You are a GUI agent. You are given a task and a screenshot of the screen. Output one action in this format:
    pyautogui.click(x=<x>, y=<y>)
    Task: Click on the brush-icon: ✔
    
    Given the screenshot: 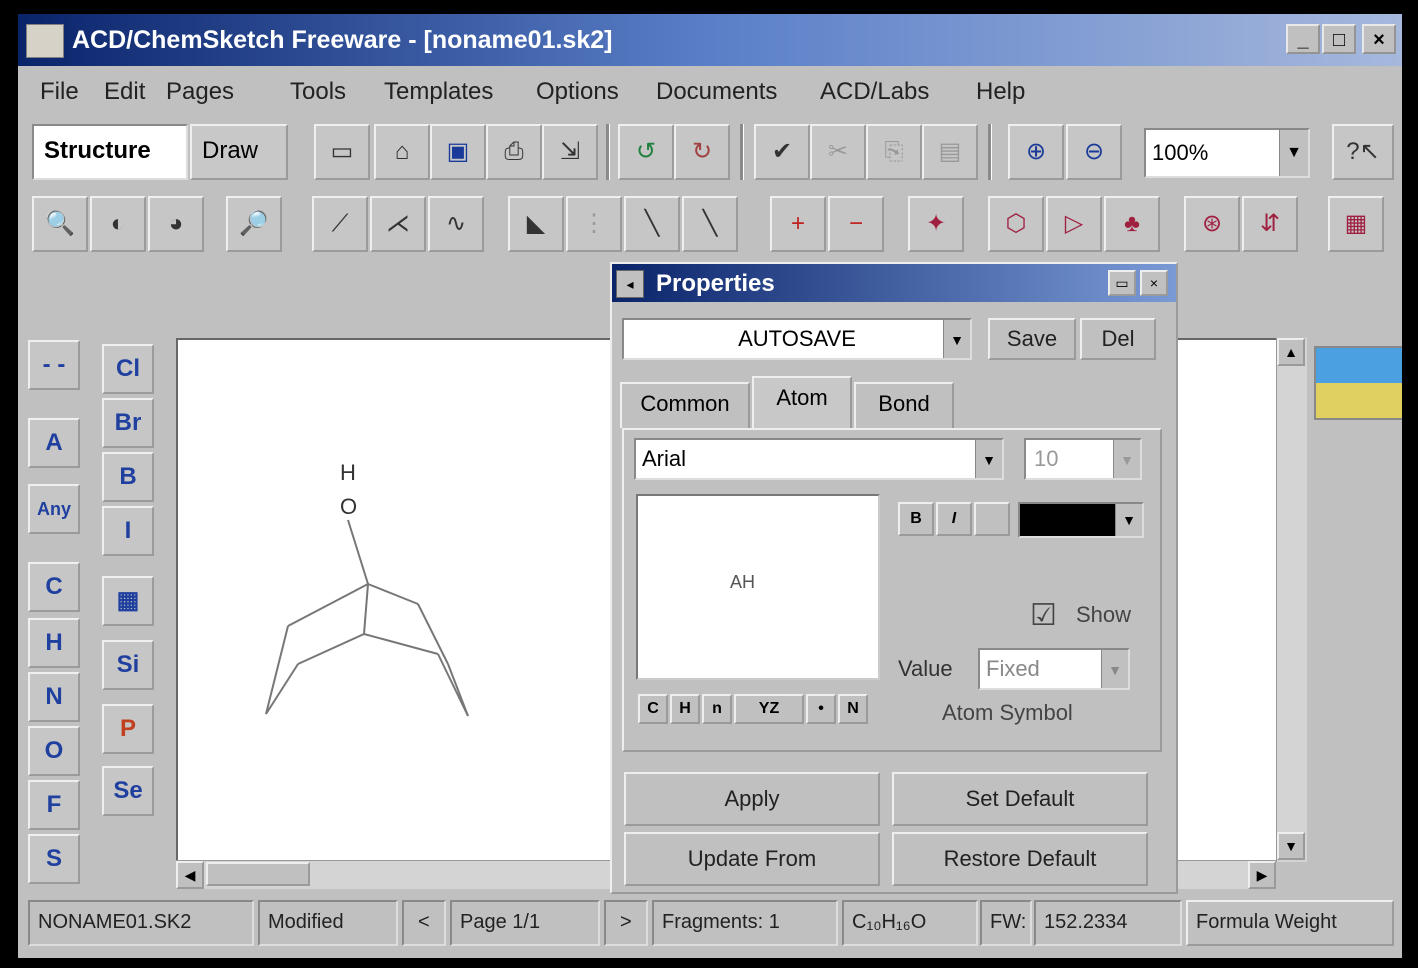 What is the action you would take?
    pyautogui.click(x=782, y=152)
    